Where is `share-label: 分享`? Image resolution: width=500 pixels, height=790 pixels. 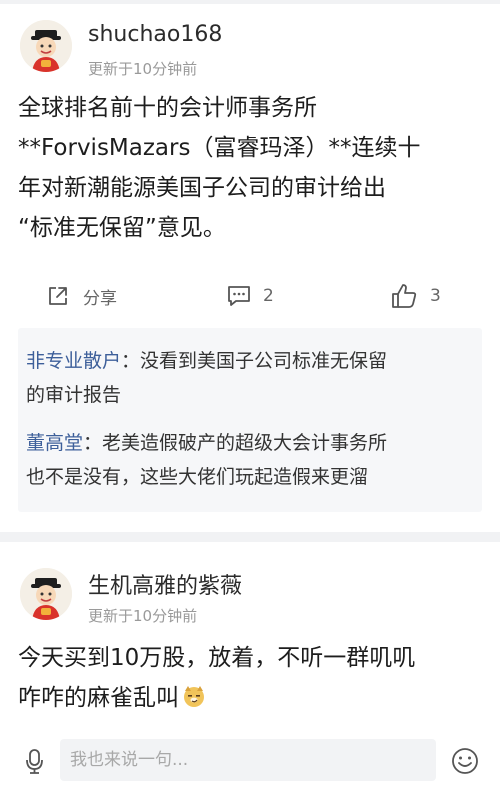 share-label: 分享 is located at coordinates (100, 298).